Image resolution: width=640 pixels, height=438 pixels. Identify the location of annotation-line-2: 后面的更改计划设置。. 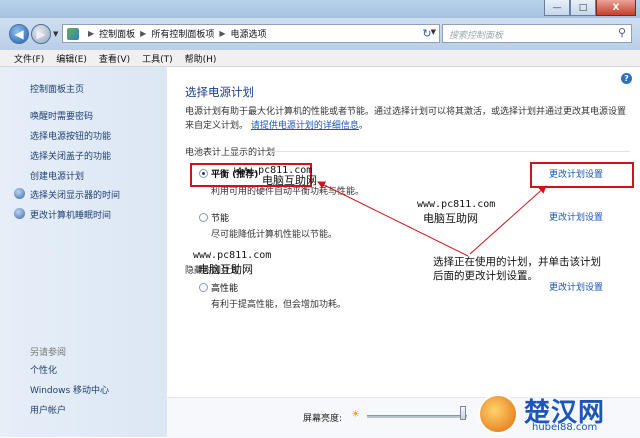
(485, 276).